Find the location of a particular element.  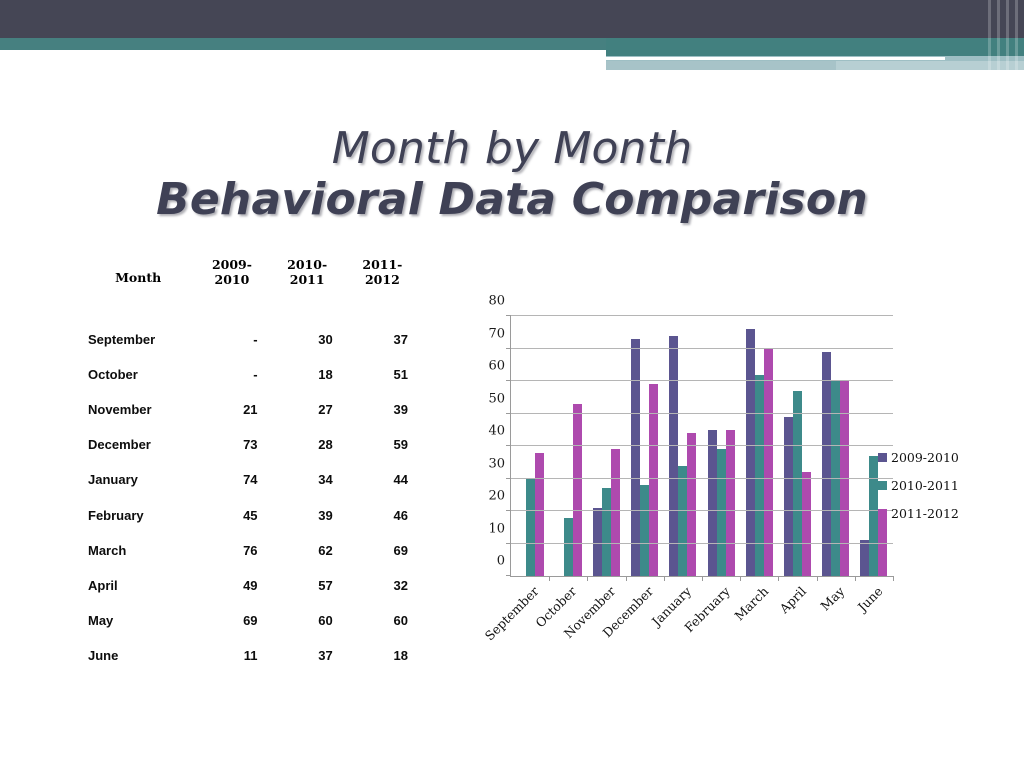

banner-white-band is located at coordinates (303, 52).